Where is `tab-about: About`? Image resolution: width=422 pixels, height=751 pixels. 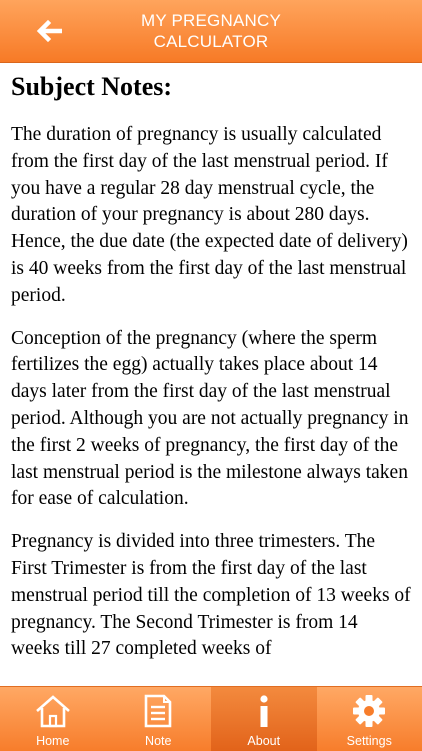
tab-about: About is located at coordinates (264, 719).